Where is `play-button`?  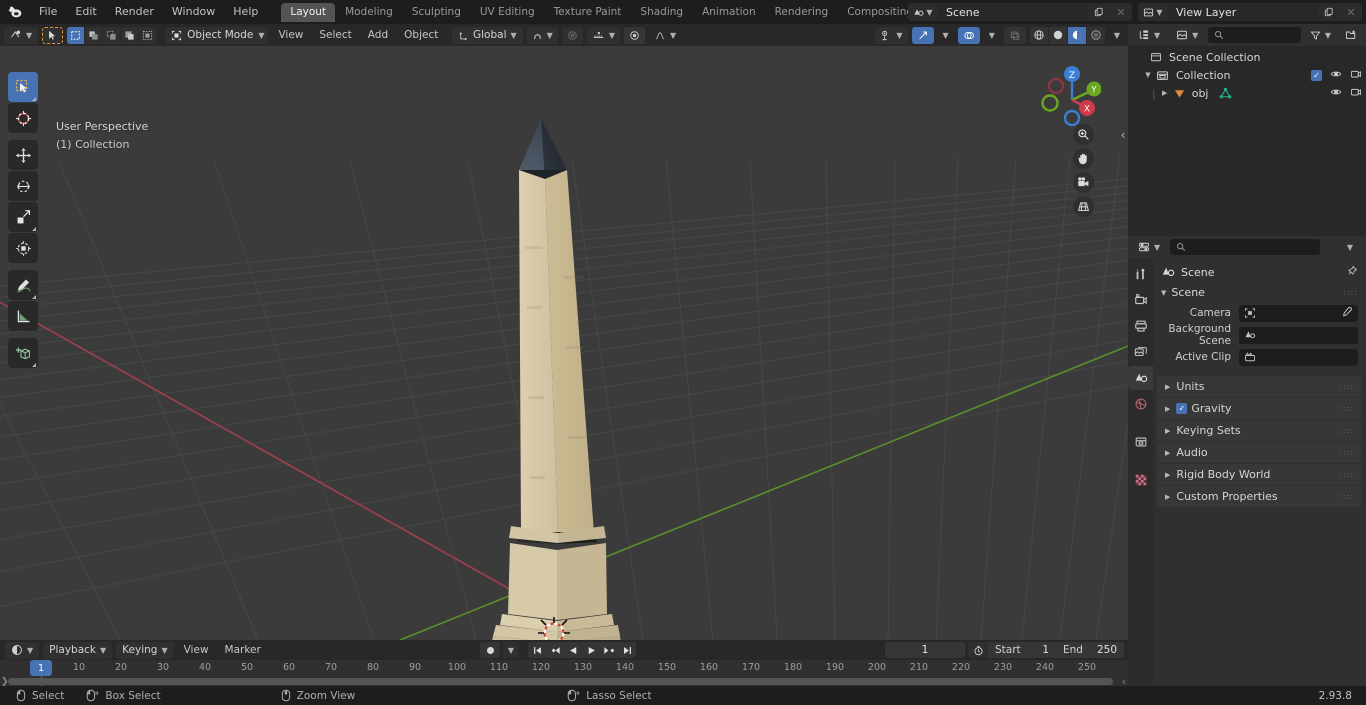
play-button is located at coordinates (591, 650).